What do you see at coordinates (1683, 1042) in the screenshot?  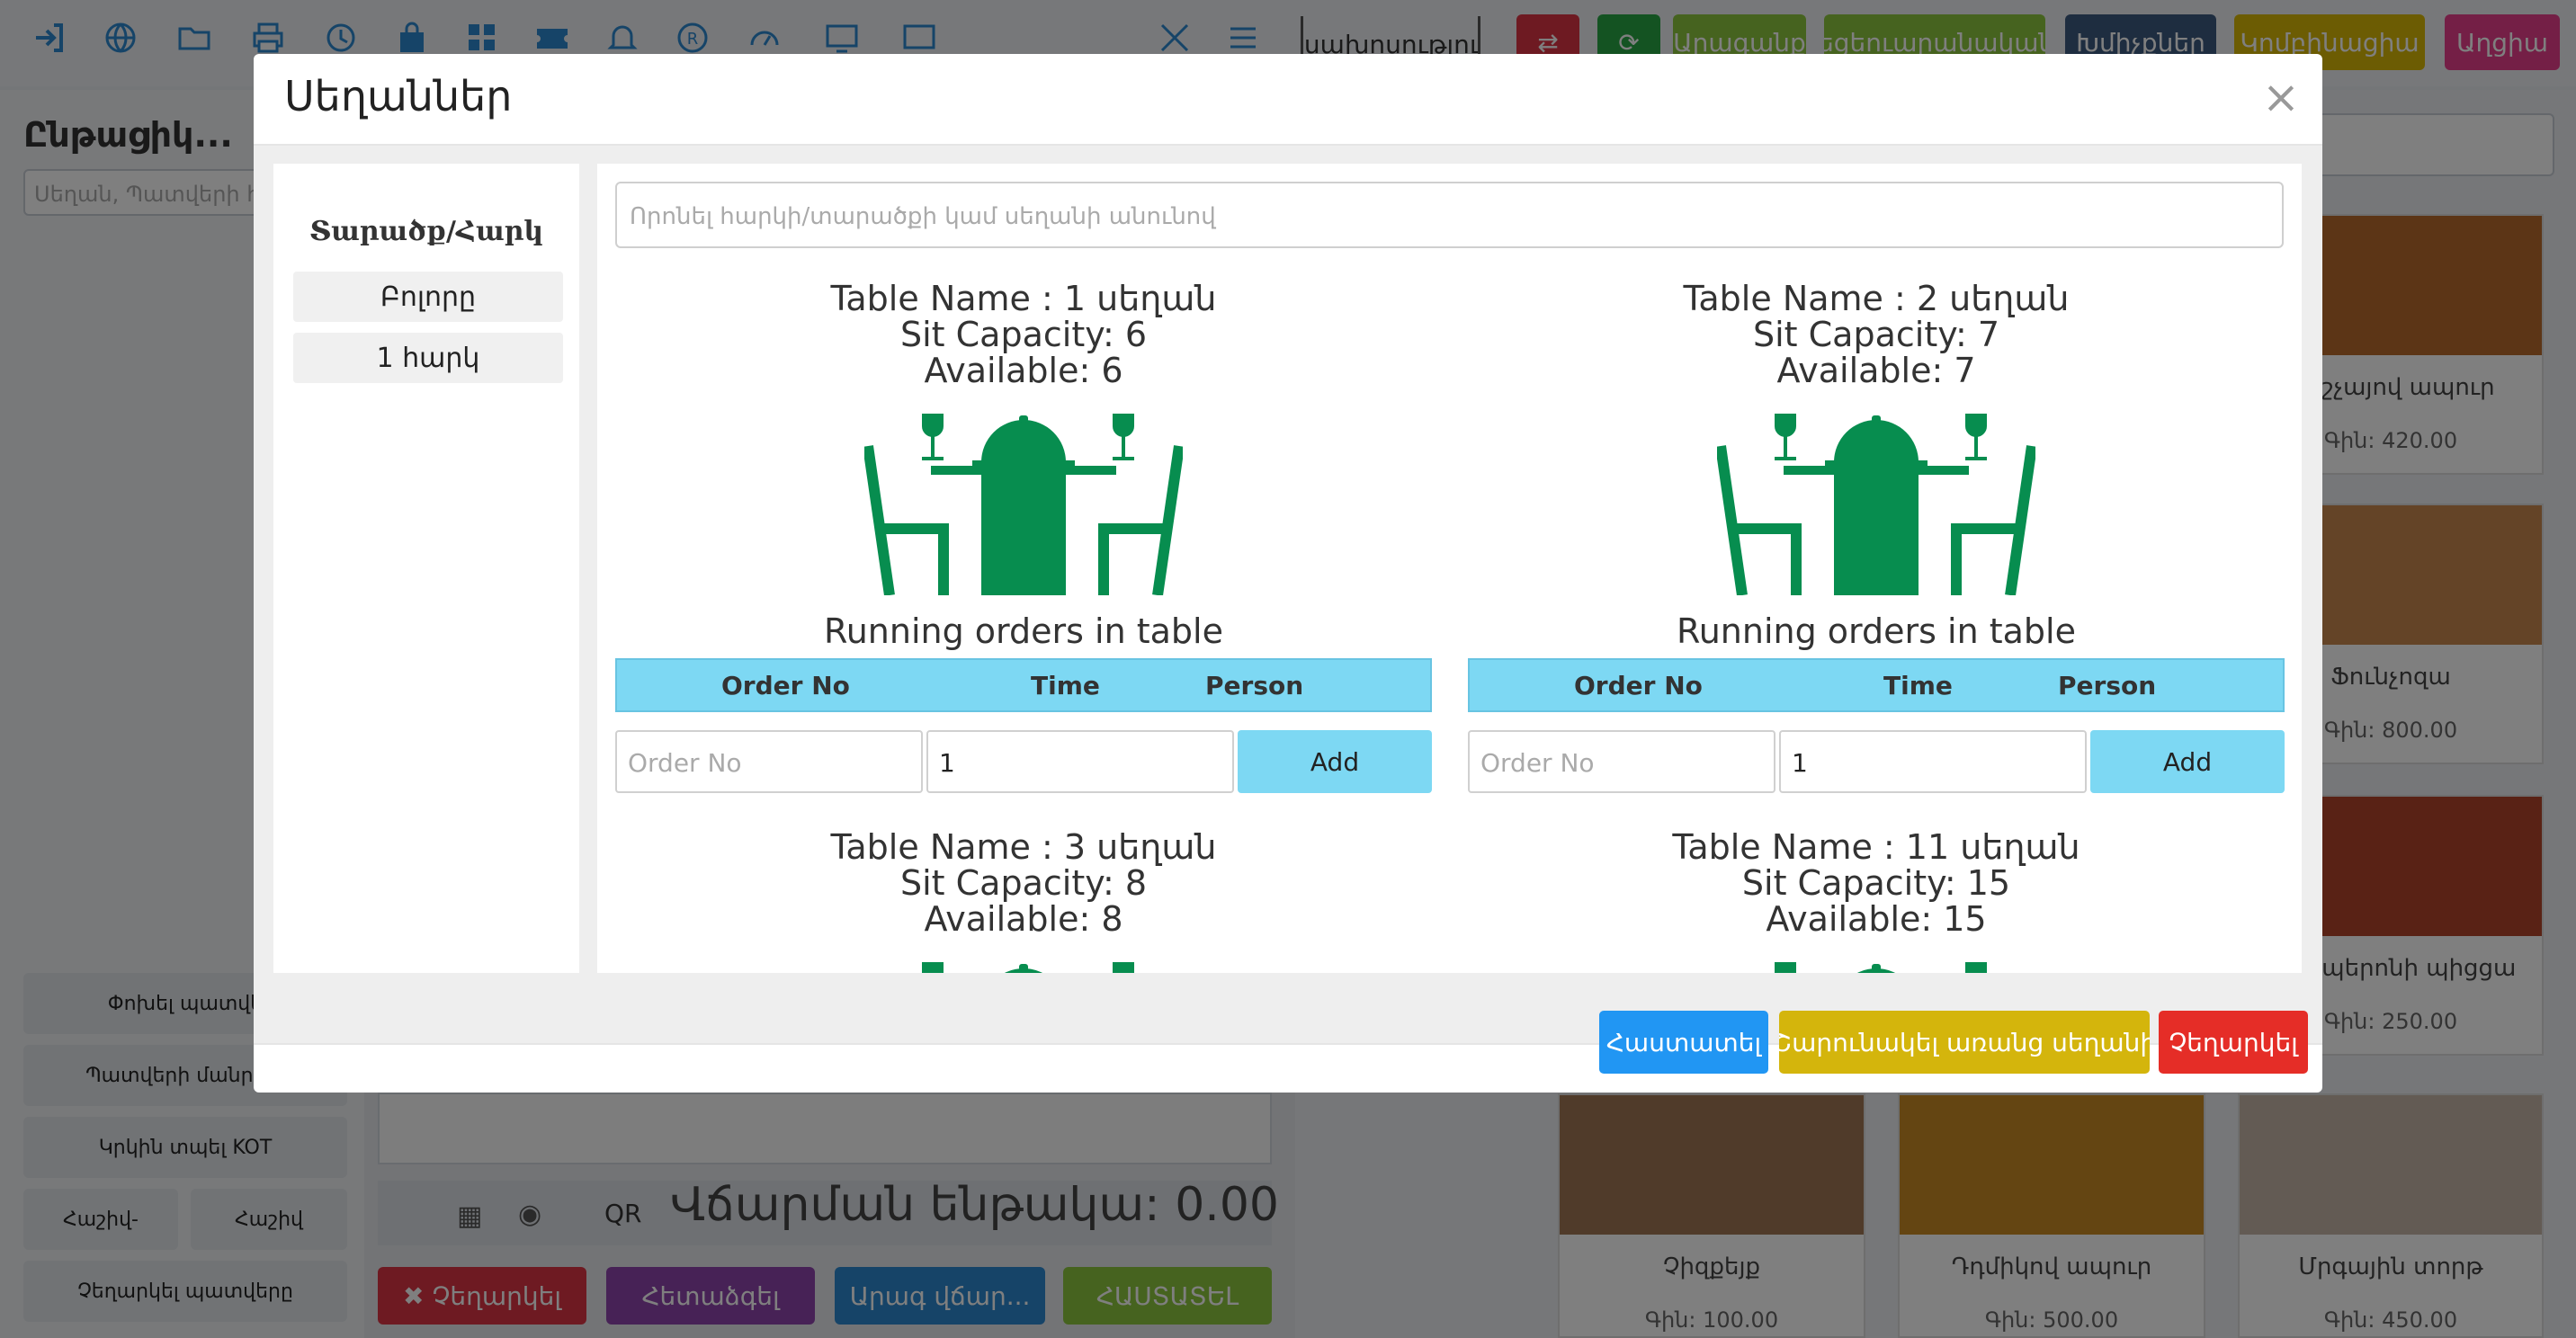 I see `confirm-button: Հաստատել` at bounding box center [1683, 1042].